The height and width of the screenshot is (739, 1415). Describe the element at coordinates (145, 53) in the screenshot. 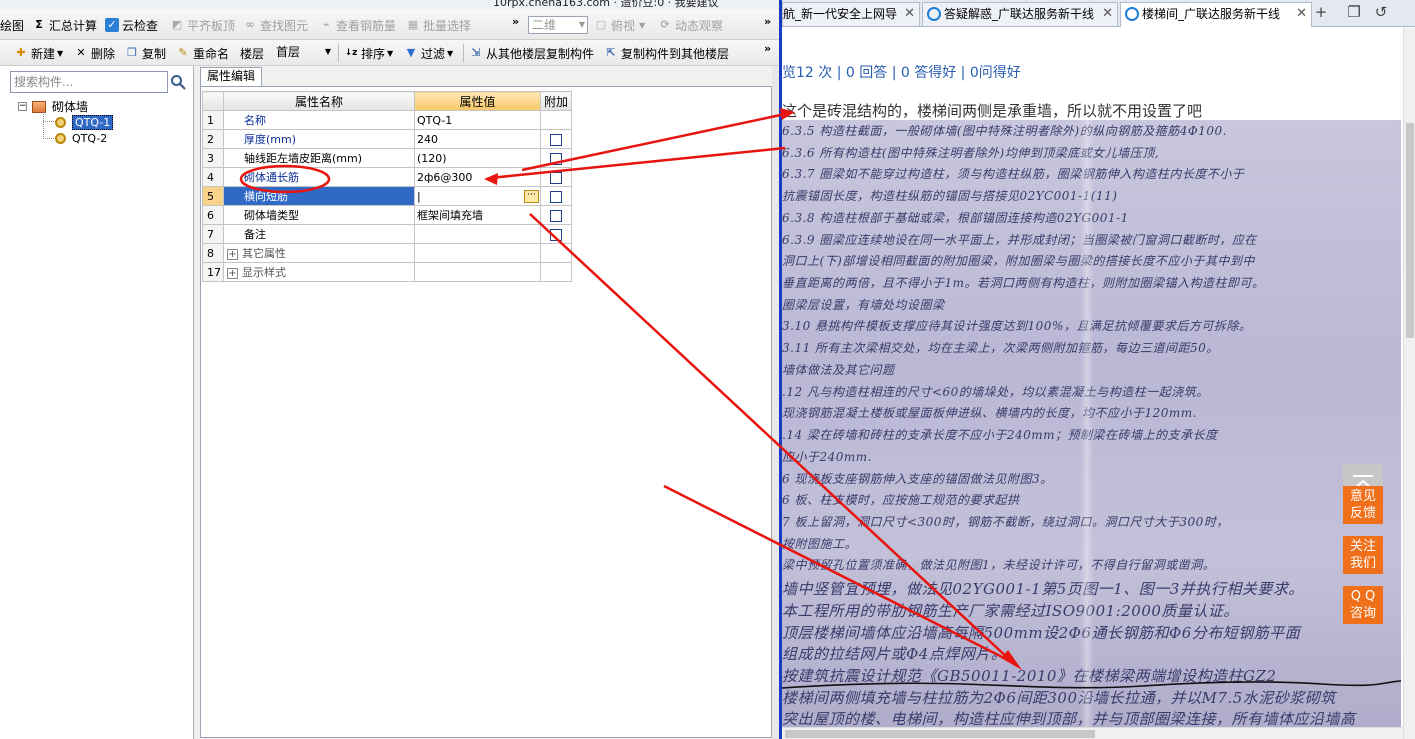

I see `copy-button: ❐ 复制` at that location.